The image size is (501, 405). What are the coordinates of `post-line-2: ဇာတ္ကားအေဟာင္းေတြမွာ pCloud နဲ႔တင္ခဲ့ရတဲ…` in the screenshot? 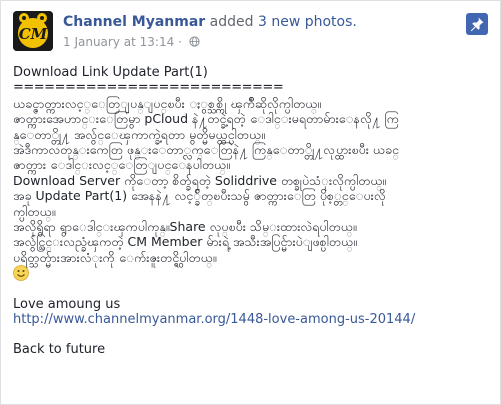 It's located at (206, 119).